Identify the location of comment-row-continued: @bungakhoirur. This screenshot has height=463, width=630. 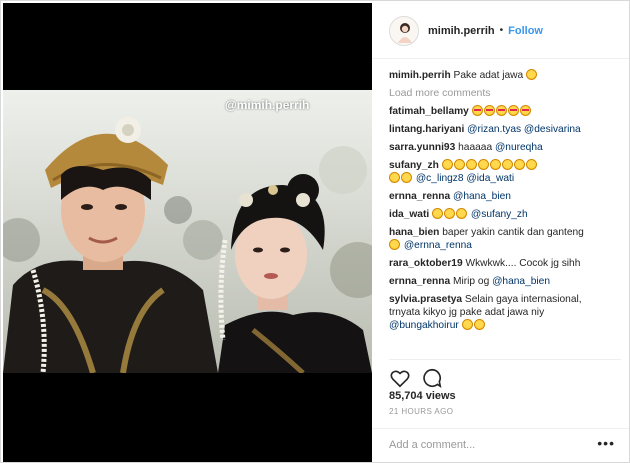
(505, 325).